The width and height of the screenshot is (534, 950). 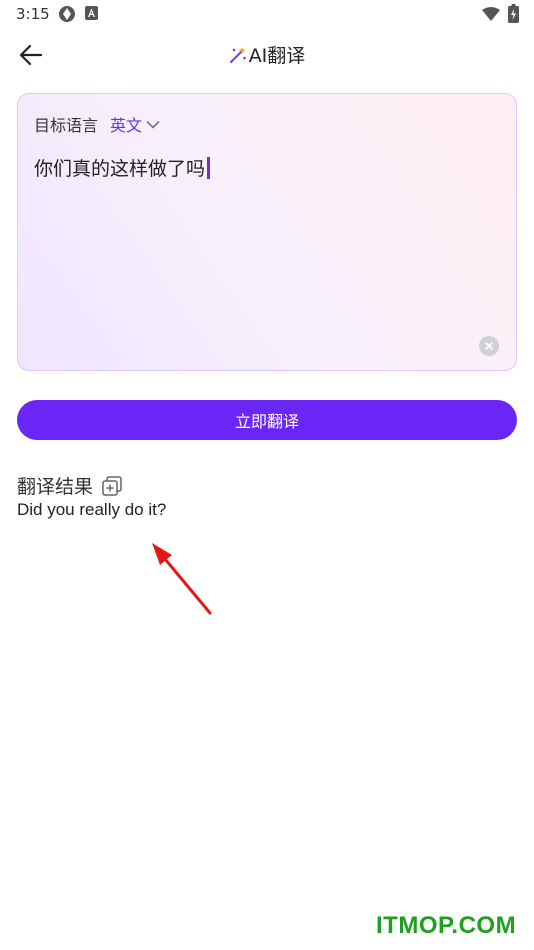 I want to click on status-time: 3:15, so click(x=33, y=14).